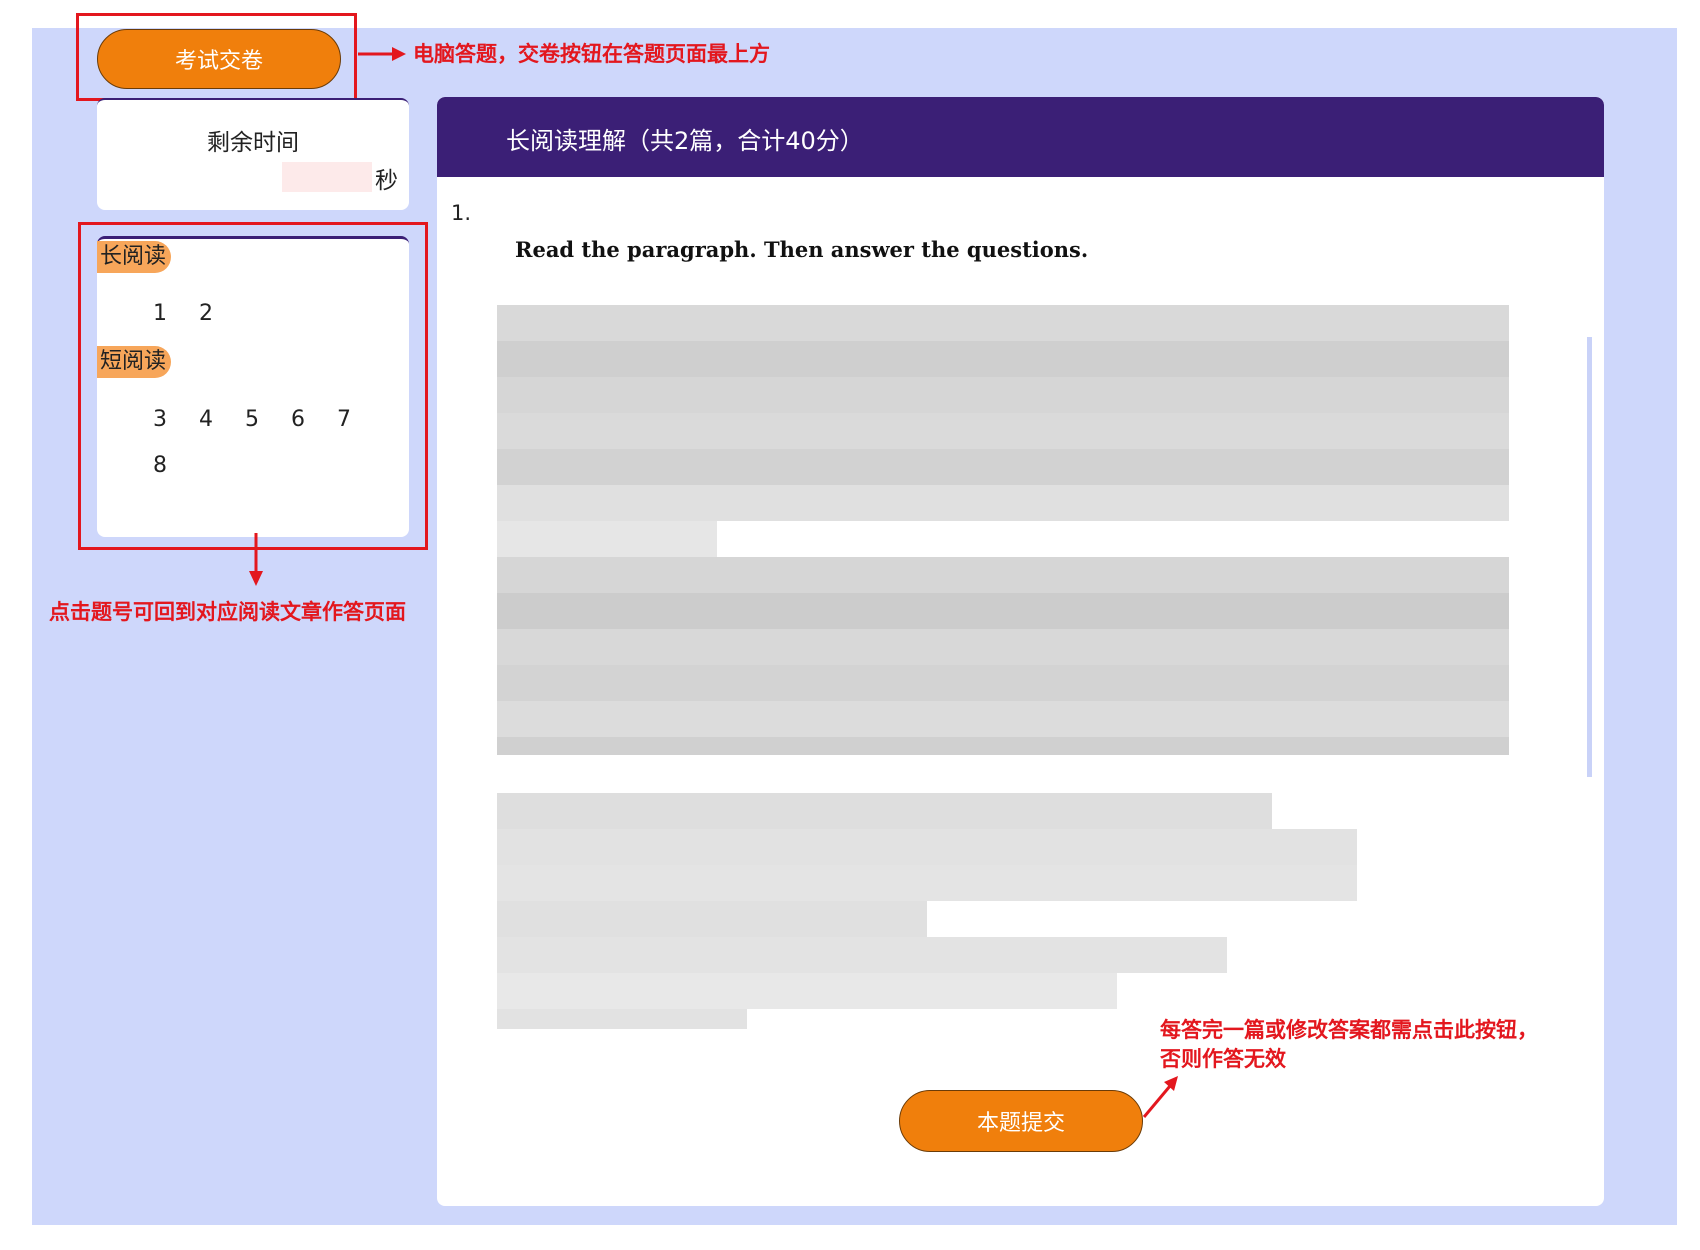 This screenshot has width=1700, height=1250. I want to click on timer-unit: 秒, so click(386, 181).